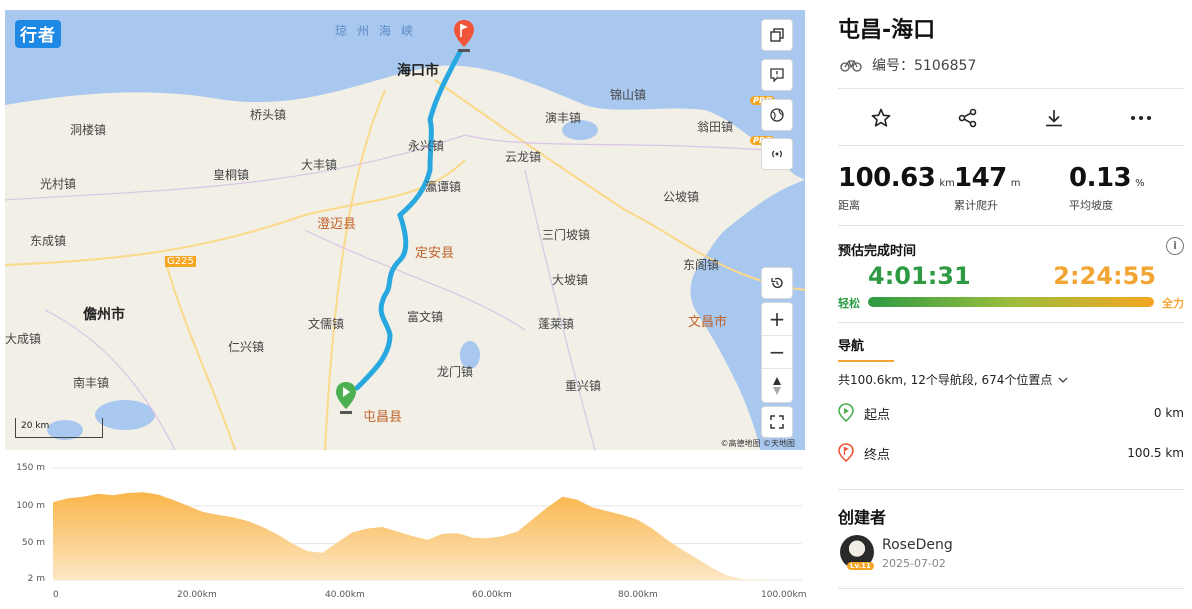  Describe the element at coordinates (851, 66) in the screenshot. I see `bicycle-icon` at that location.